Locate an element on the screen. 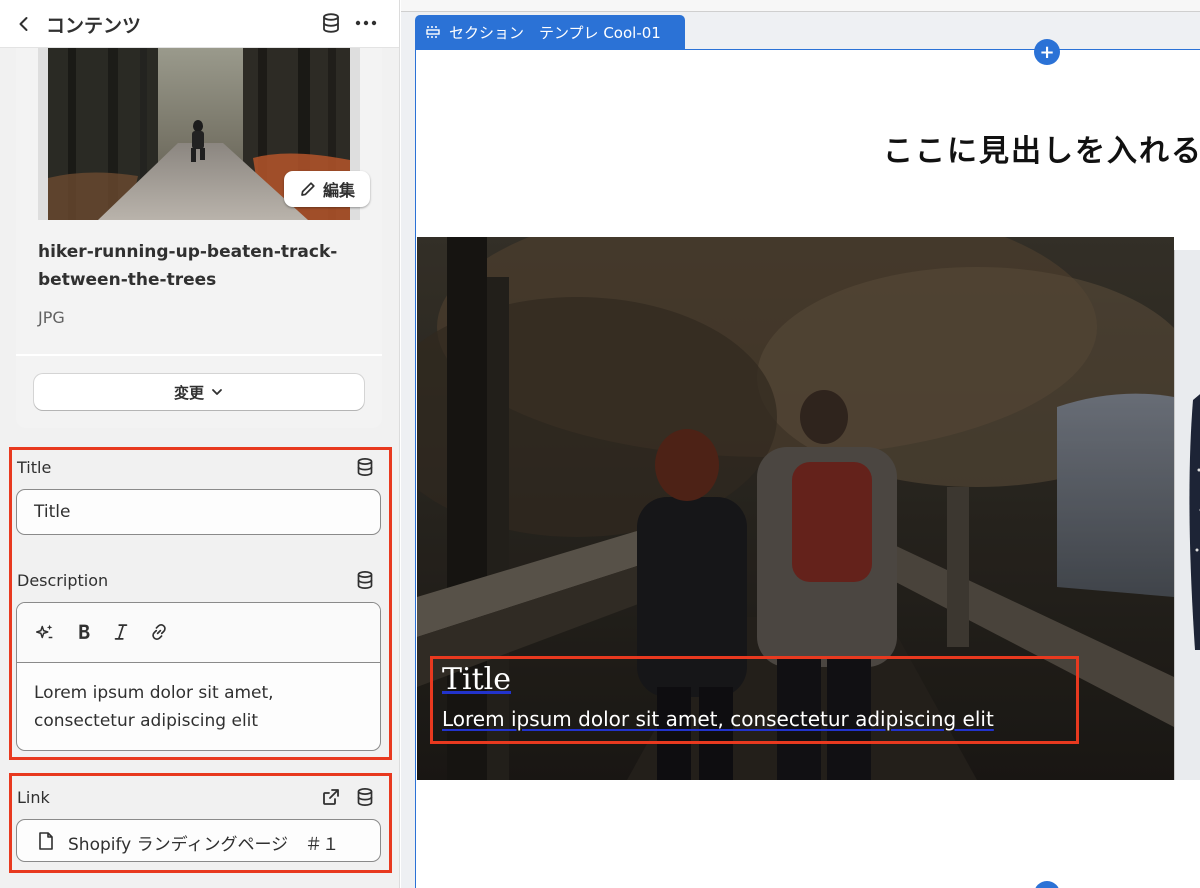 The width and height of the screenshot is (1200, 888). page-icon is located at coordinates (46, 841).